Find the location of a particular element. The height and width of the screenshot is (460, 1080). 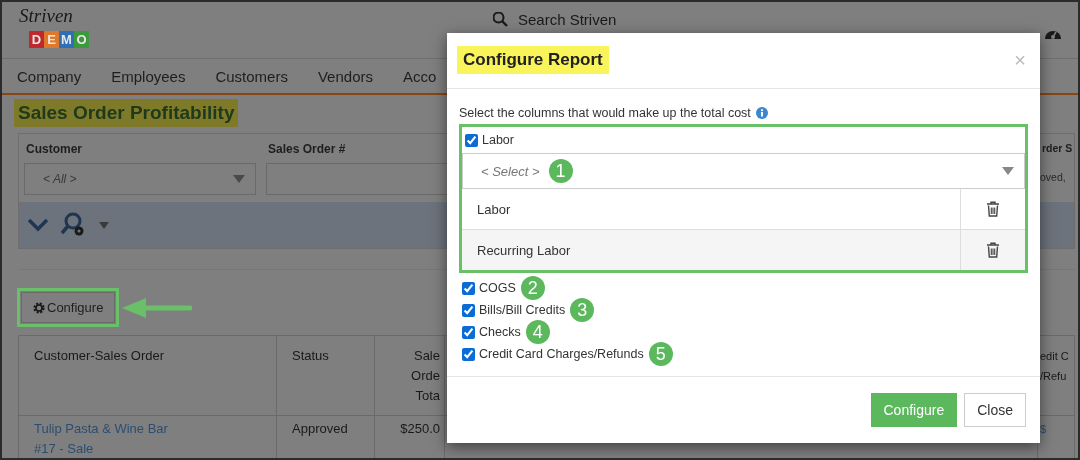

nav-item: Company is located at coordinates (49, 76).